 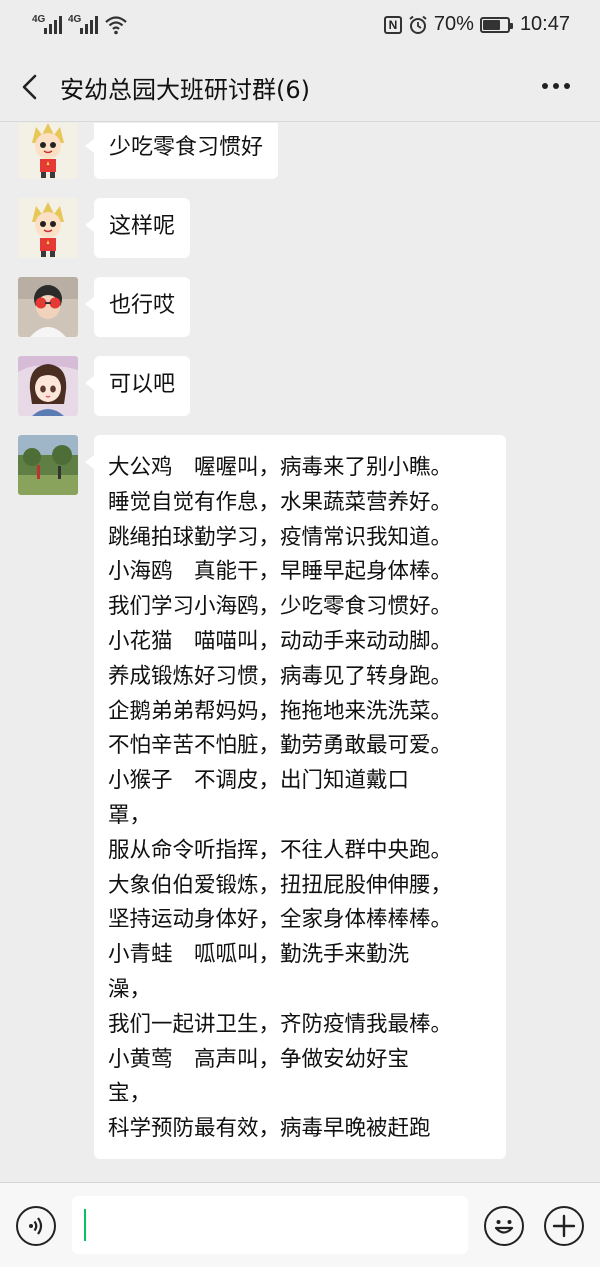 I want to click on chat-title: 安幼总园大班研讨群(6), so click(x=185, y=90).